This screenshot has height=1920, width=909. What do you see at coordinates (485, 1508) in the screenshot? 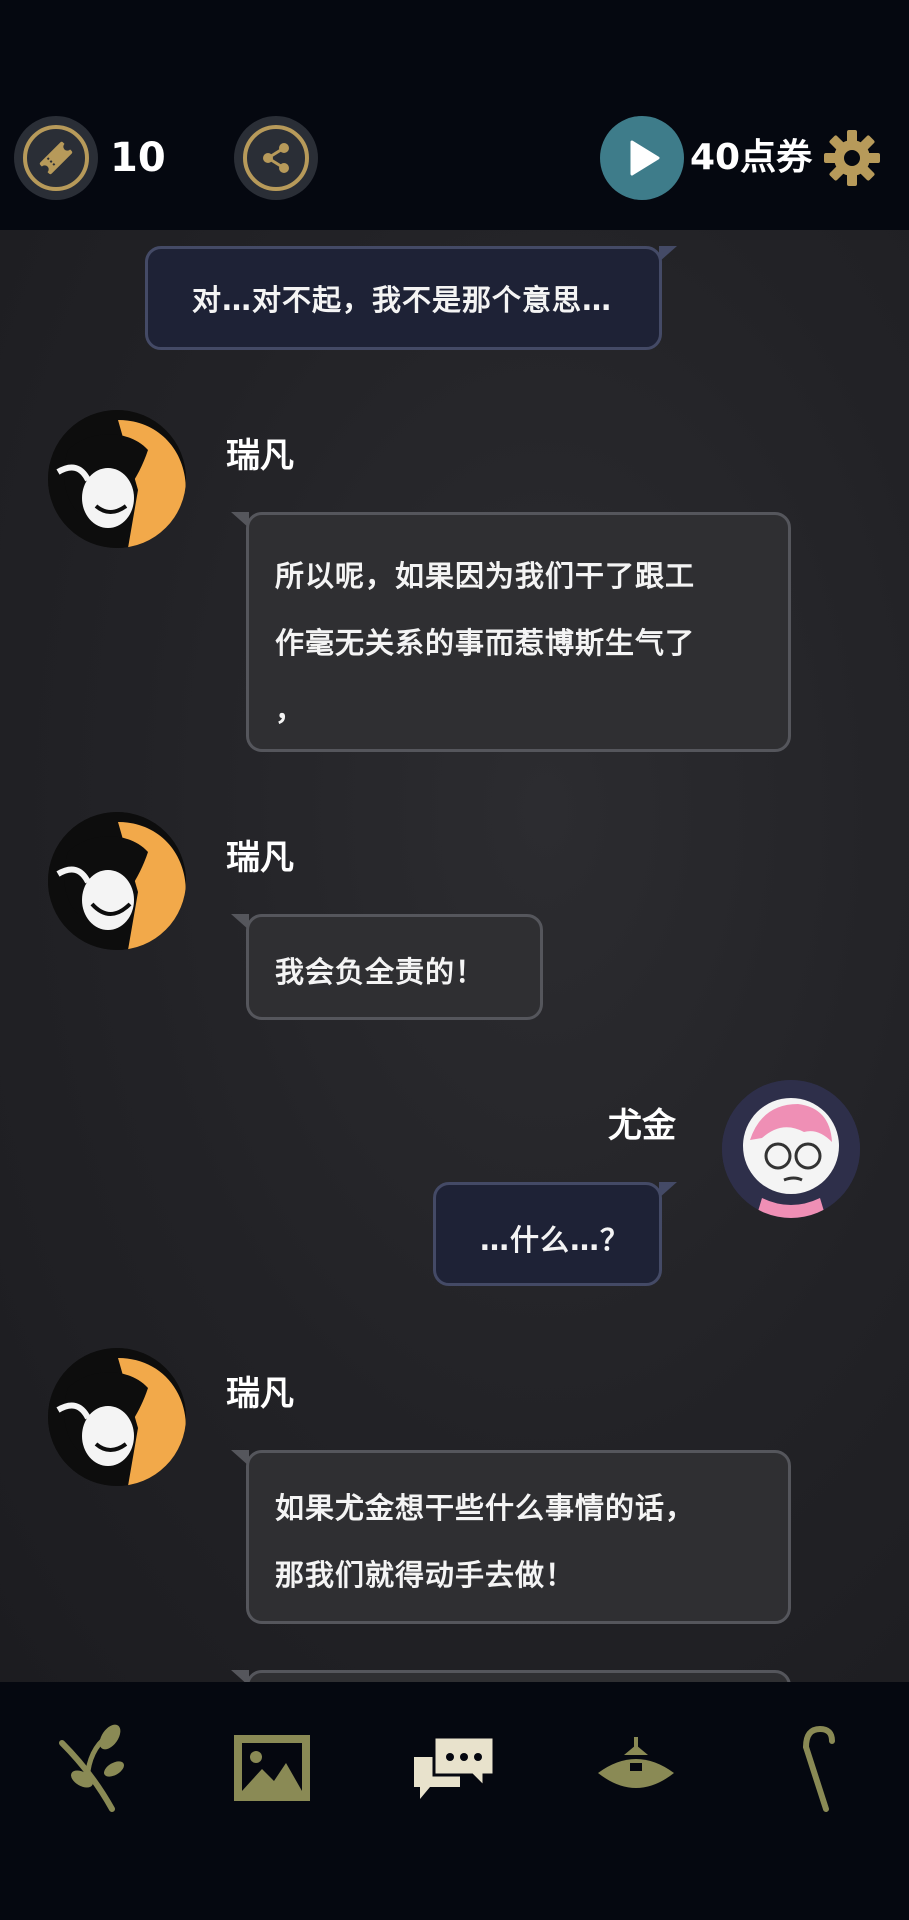
I see `message-line: 如果尤金想干些什么事情的话，` at bounding box center [485, 1508].